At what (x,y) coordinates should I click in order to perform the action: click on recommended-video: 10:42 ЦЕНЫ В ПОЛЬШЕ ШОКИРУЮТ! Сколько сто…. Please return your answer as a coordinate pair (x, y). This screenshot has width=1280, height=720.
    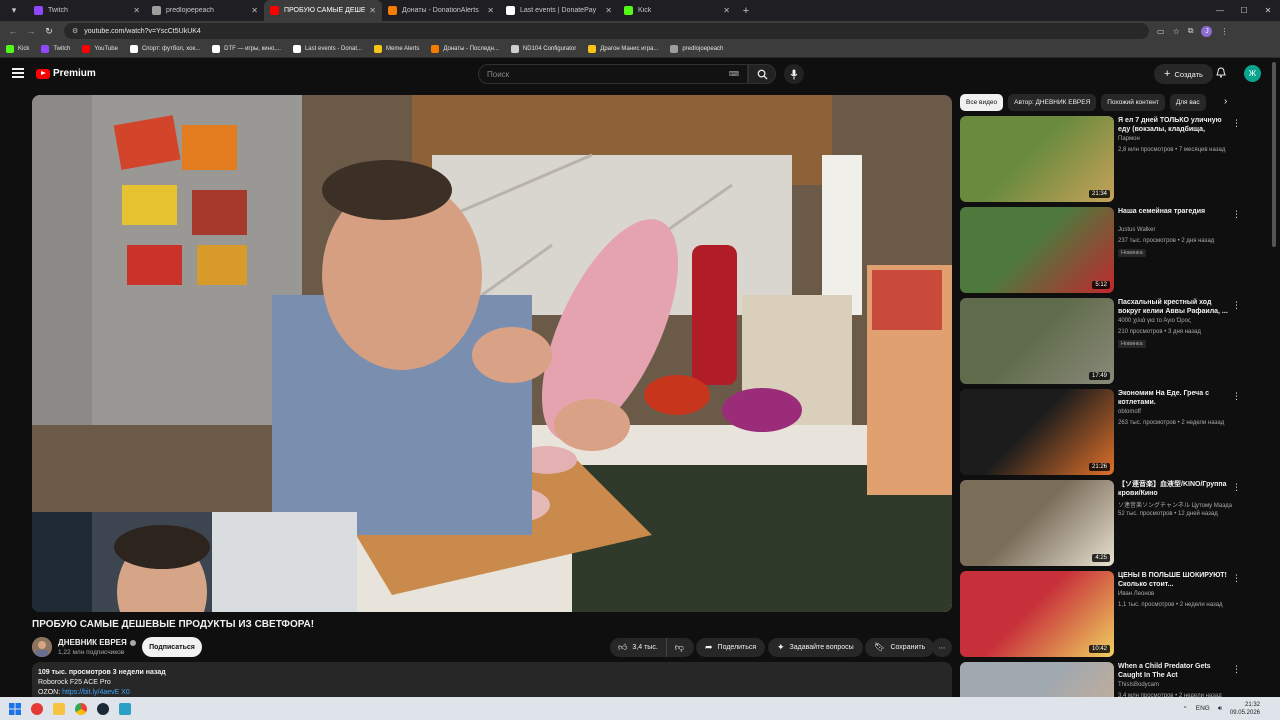
    Looking at the image, I should click on (1100, 614).